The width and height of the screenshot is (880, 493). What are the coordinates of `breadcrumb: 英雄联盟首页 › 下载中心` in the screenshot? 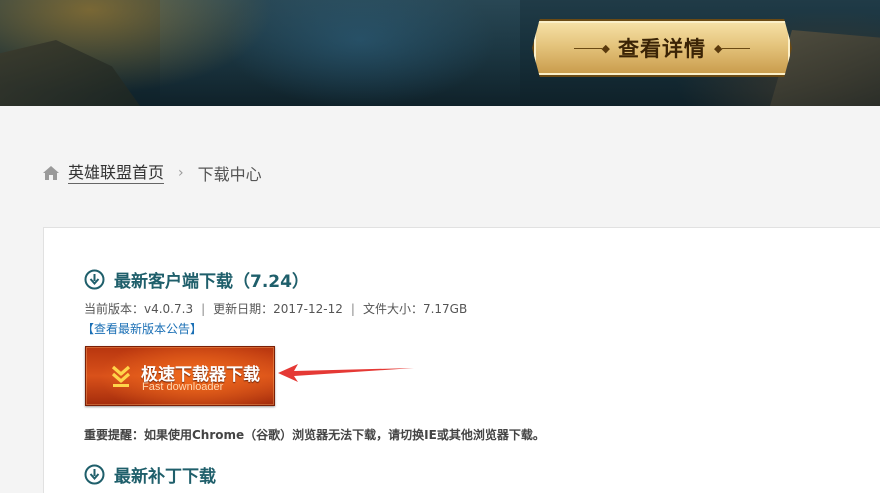 It's located at (152, 173).